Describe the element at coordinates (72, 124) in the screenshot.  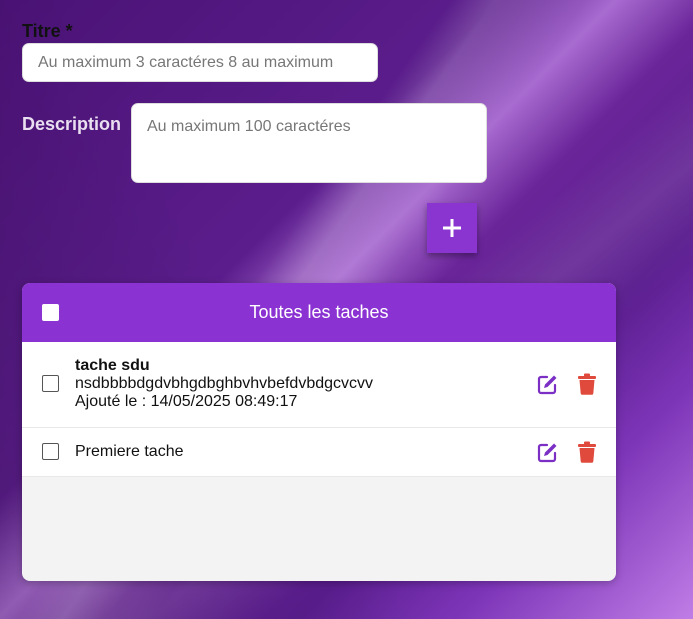
I see `description-label: Description` at that location.